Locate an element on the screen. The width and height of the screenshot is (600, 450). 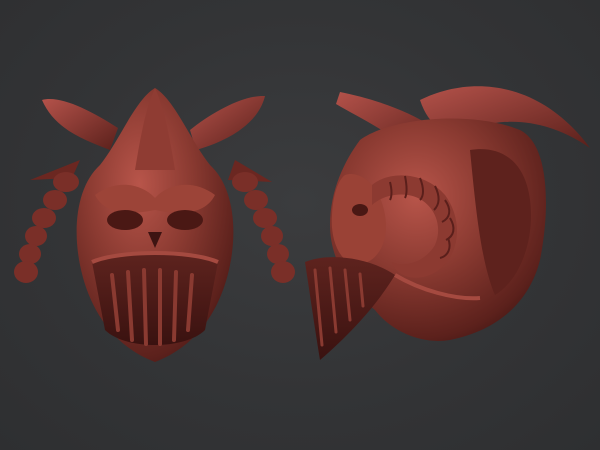
right-horn is located at coordinates (227, 122).